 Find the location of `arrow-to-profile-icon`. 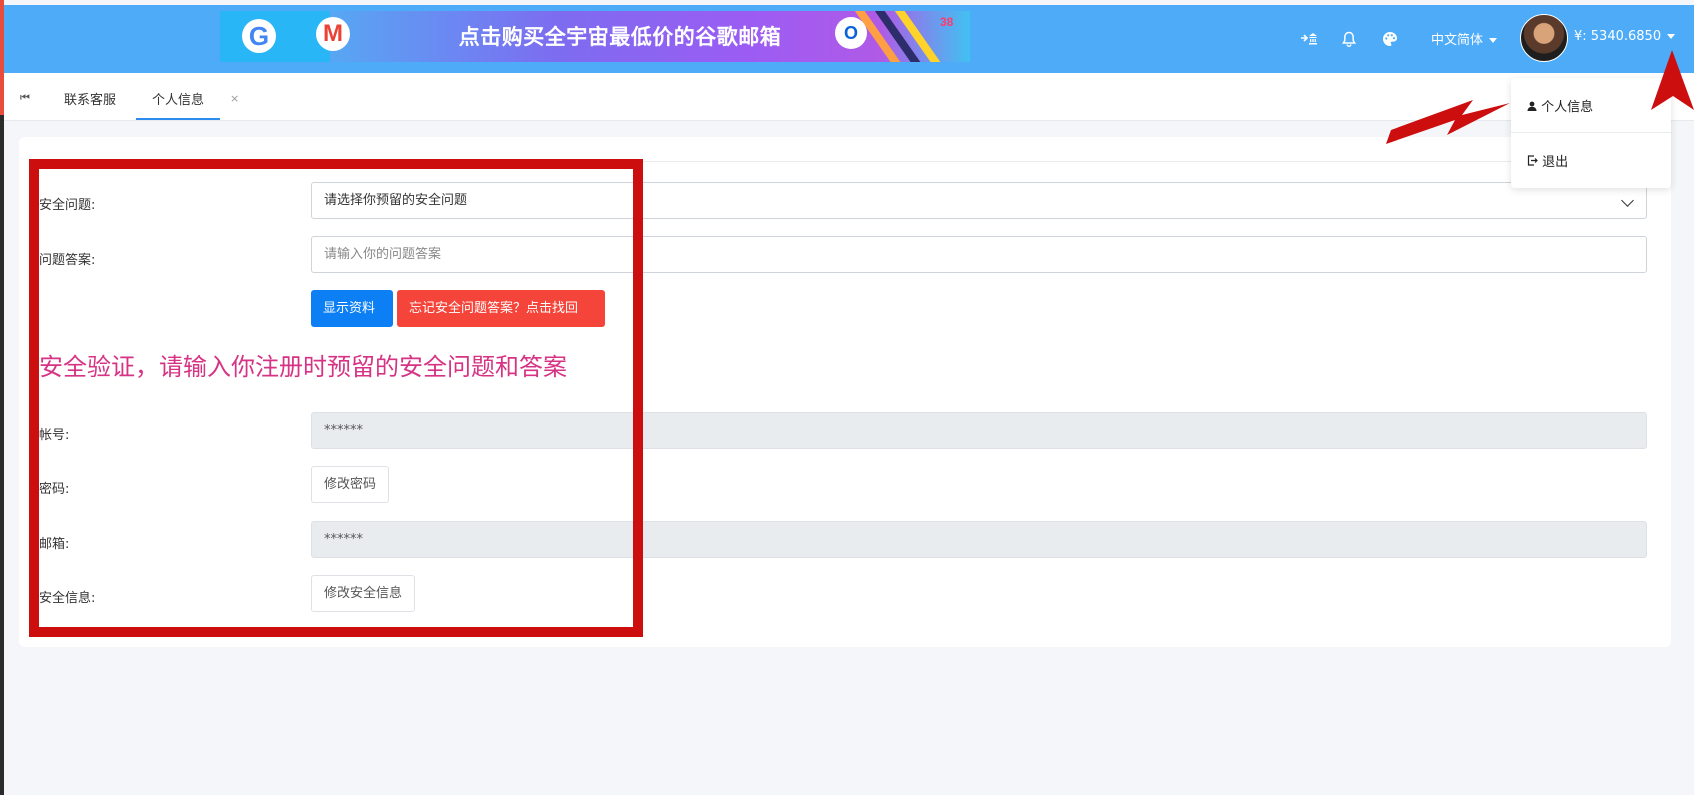

arrow-to-profile-icon is located at coordinates (1448, 122).